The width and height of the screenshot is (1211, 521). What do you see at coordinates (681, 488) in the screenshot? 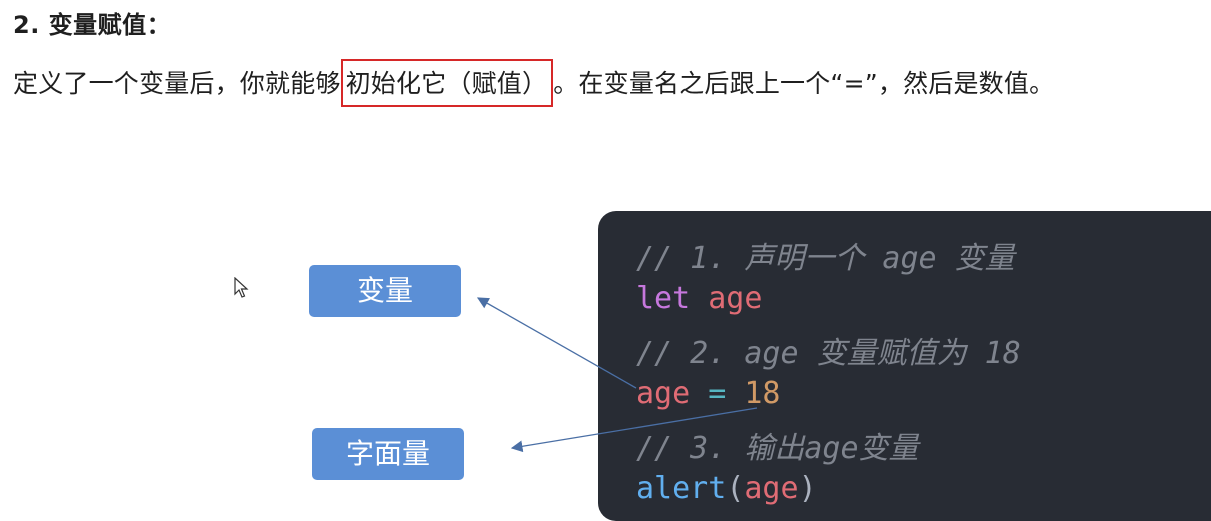
I see `function-alert: alert` at bounding box center [681, 488].